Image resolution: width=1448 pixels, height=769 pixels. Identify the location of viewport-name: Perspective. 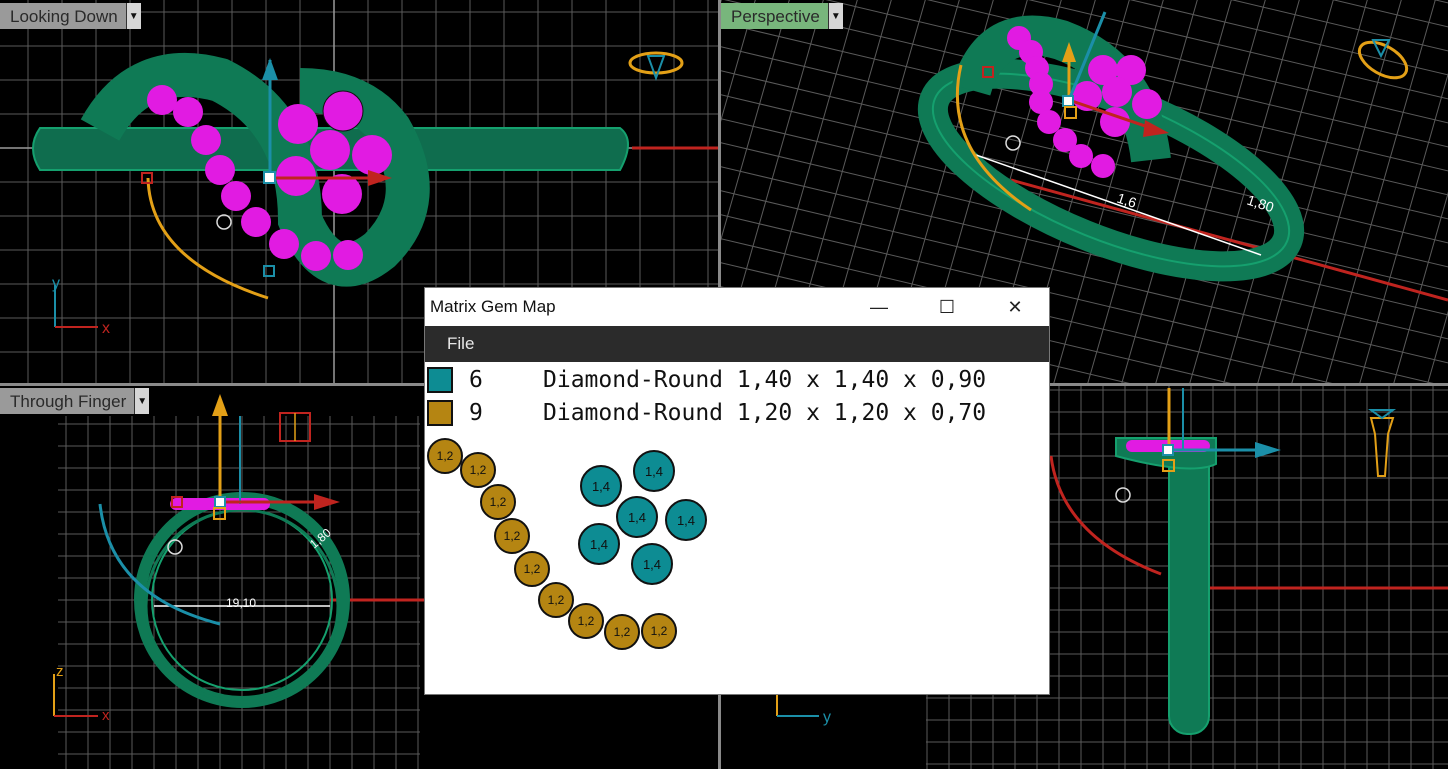
(774, 16).